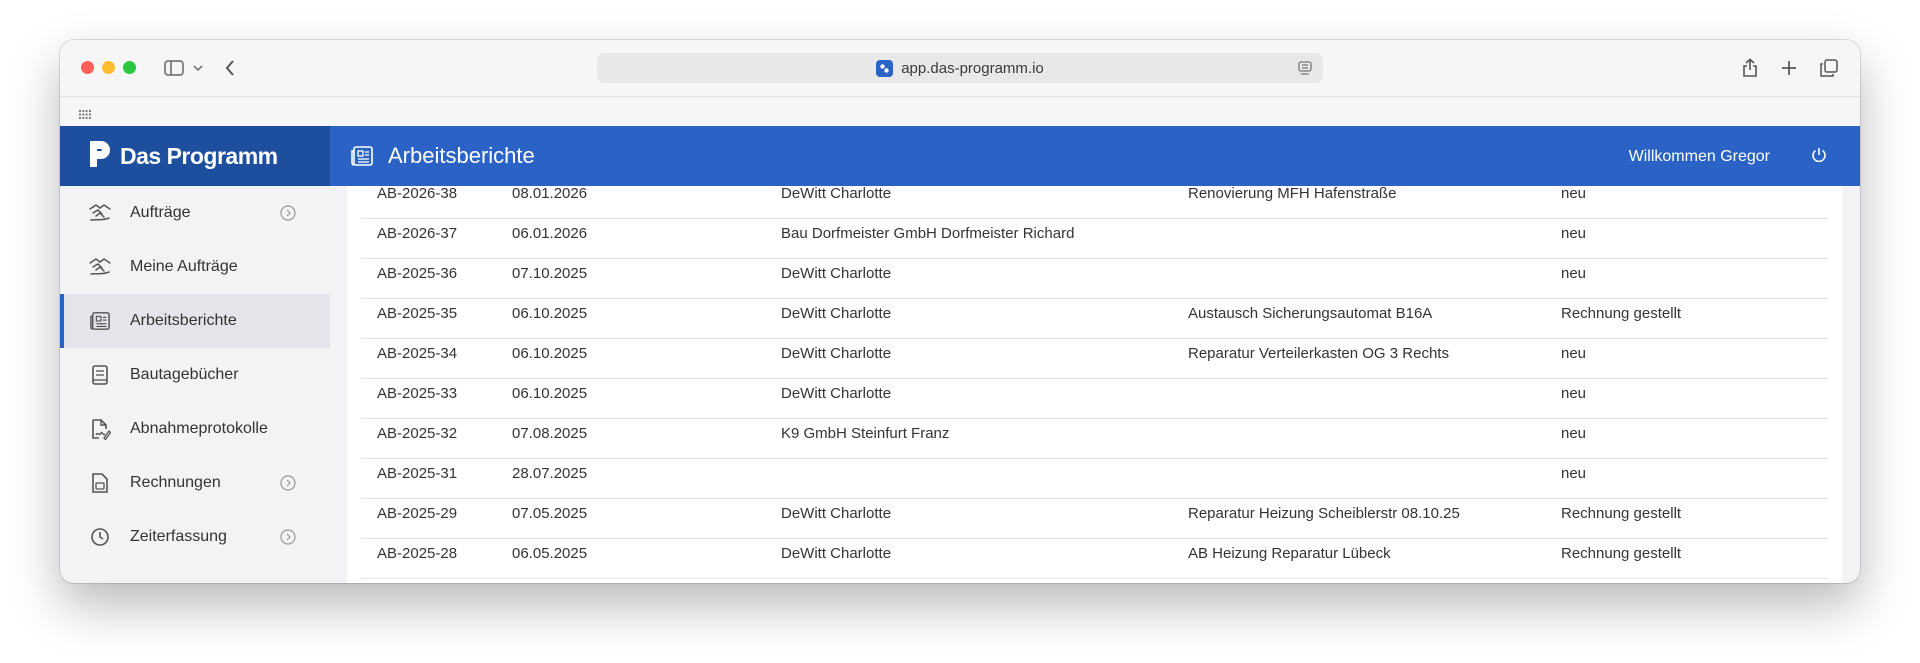 This screenshot has width=1920, height=663. I want to click on minimize-window-button, so click(108, 67).